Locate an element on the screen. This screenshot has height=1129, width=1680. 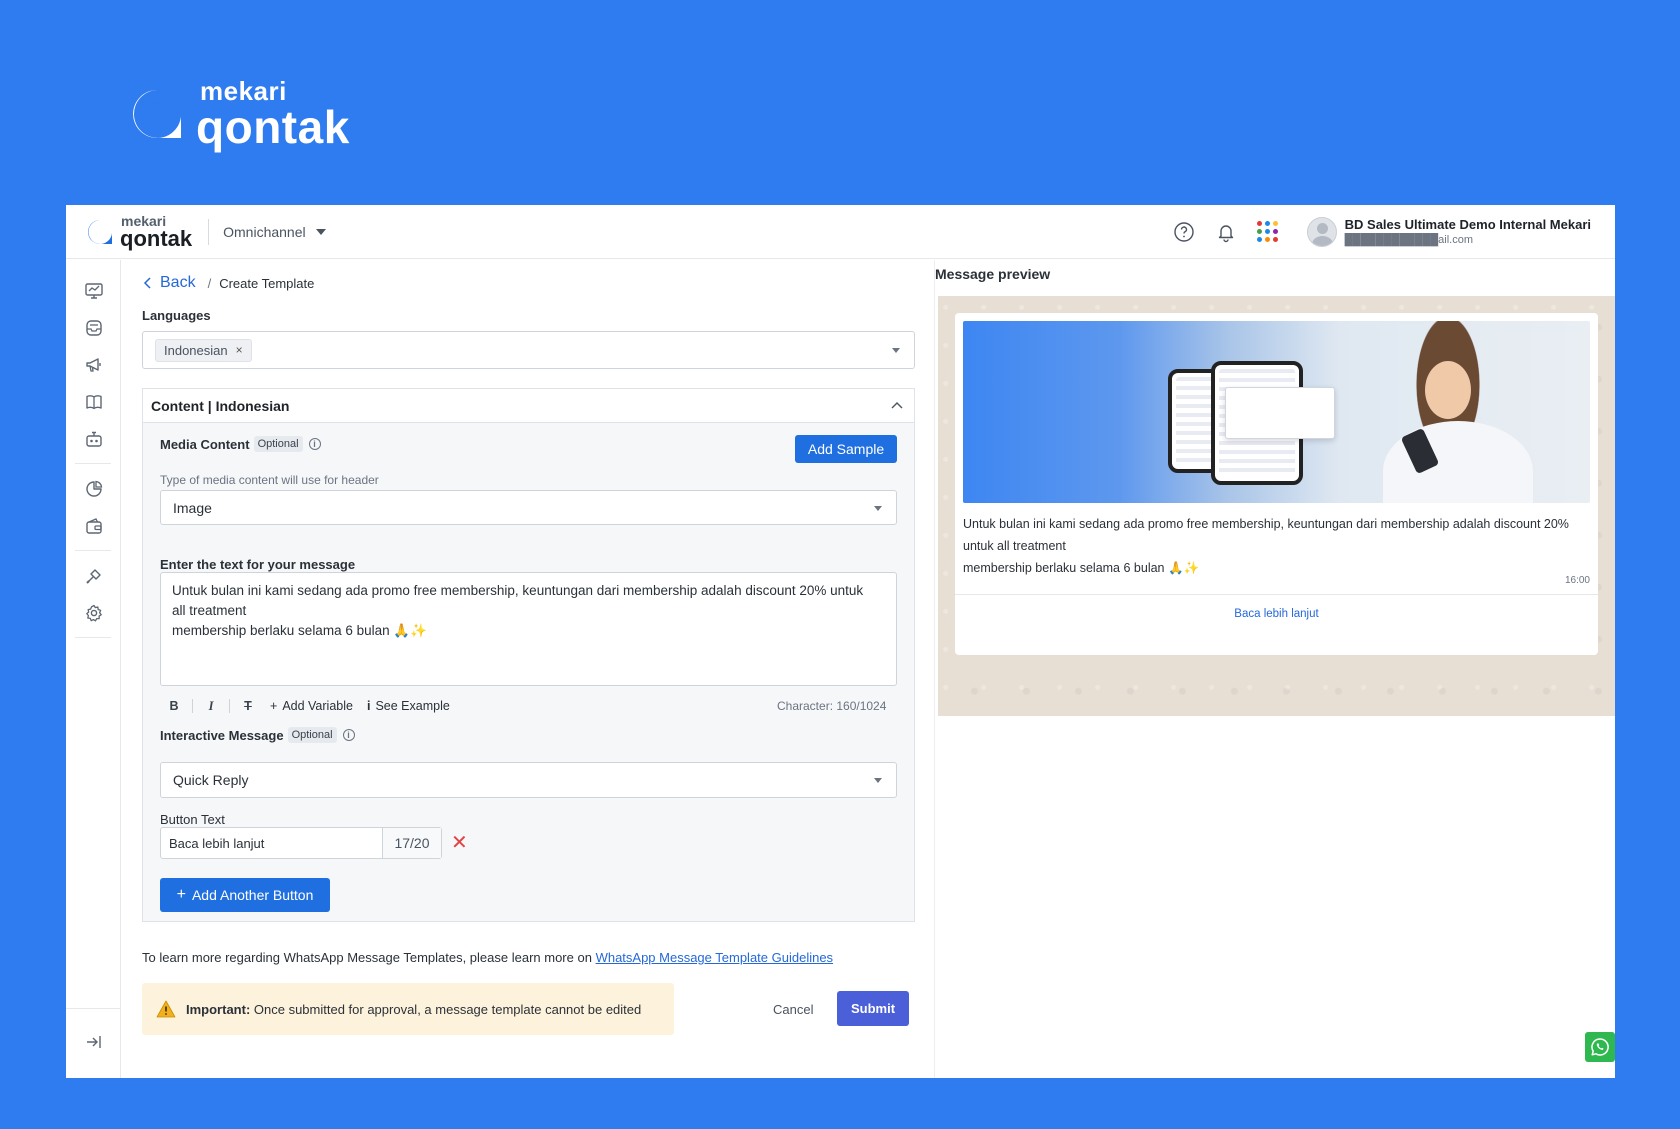
chart-icon is located at coordinates (93, 488).